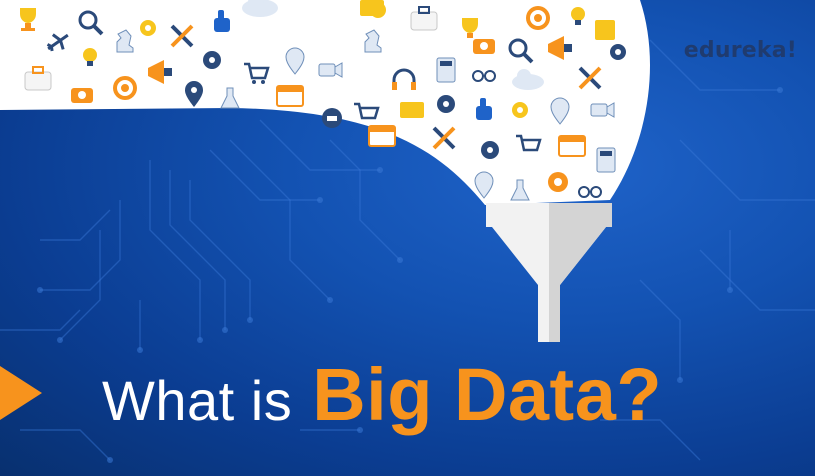 The image size is (815, 476). I want to click on headline-lead: What is, so click(197, 400).